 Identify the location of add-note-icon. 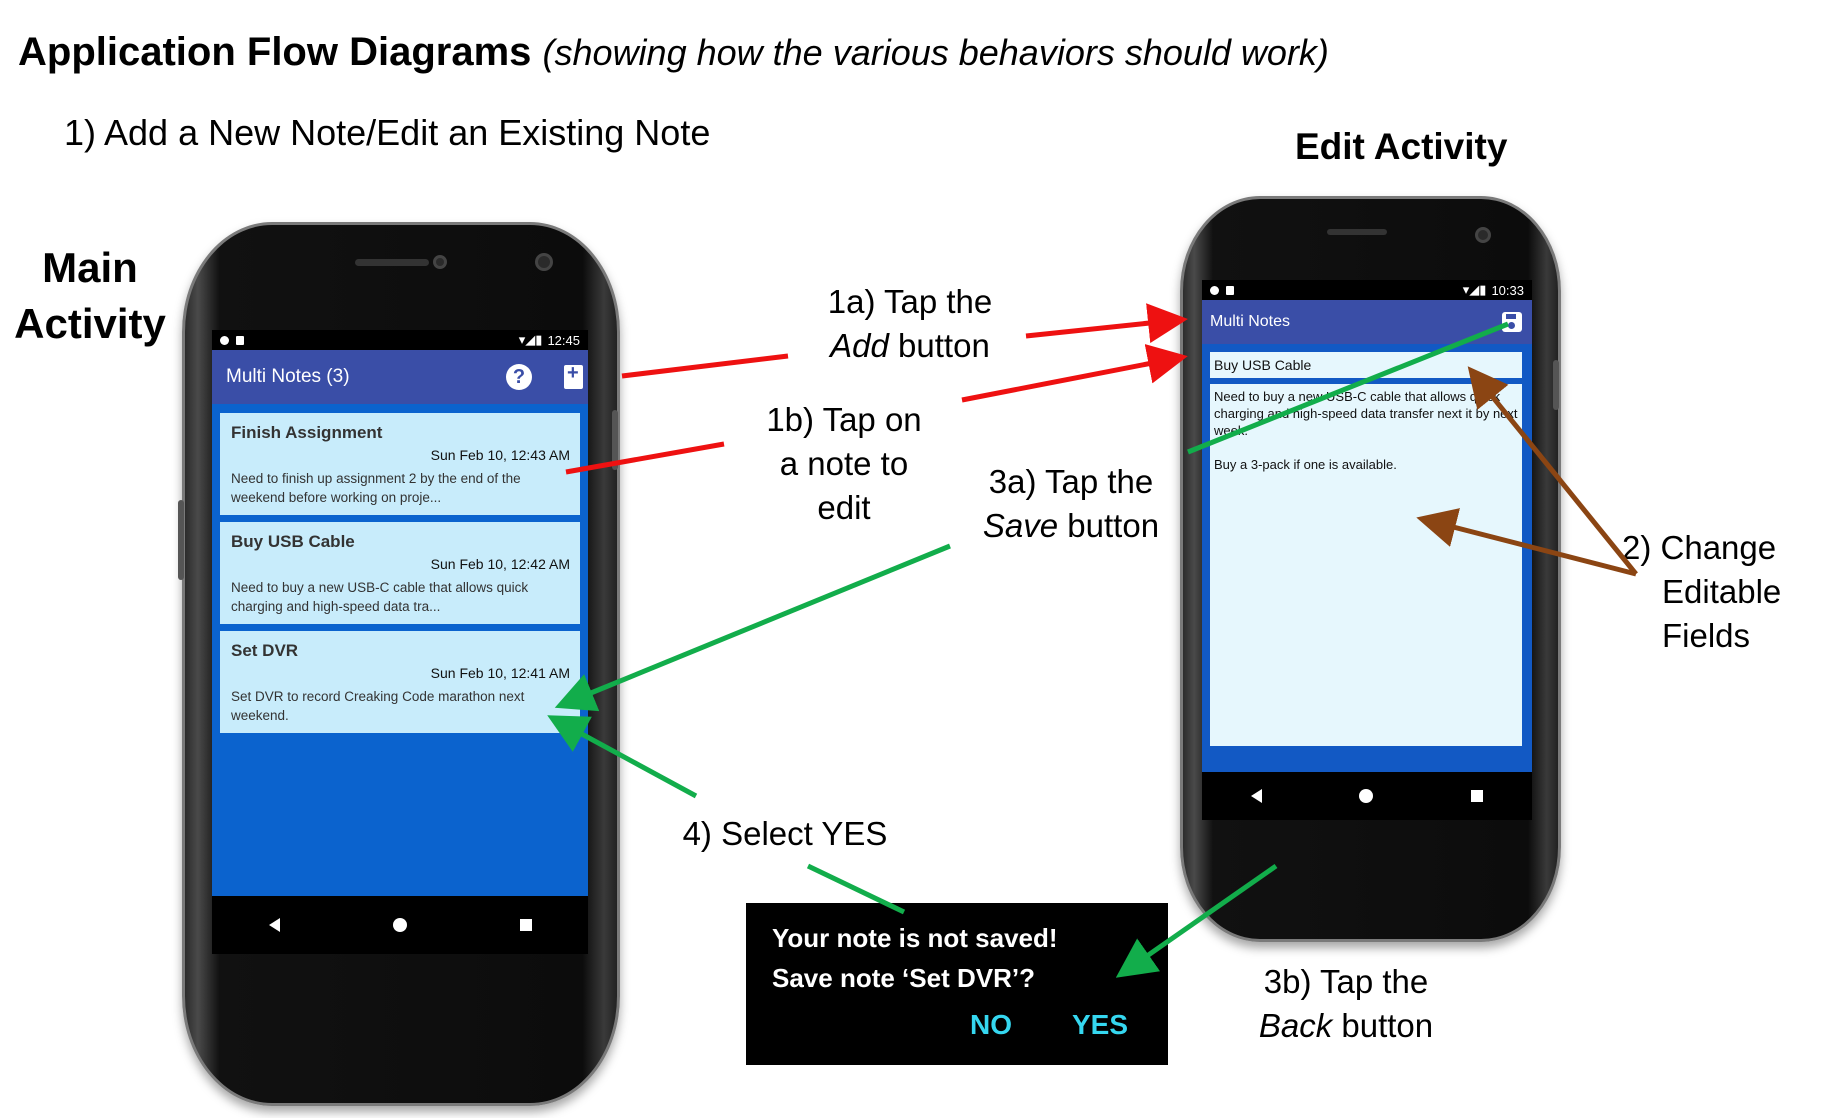
(573, 375).